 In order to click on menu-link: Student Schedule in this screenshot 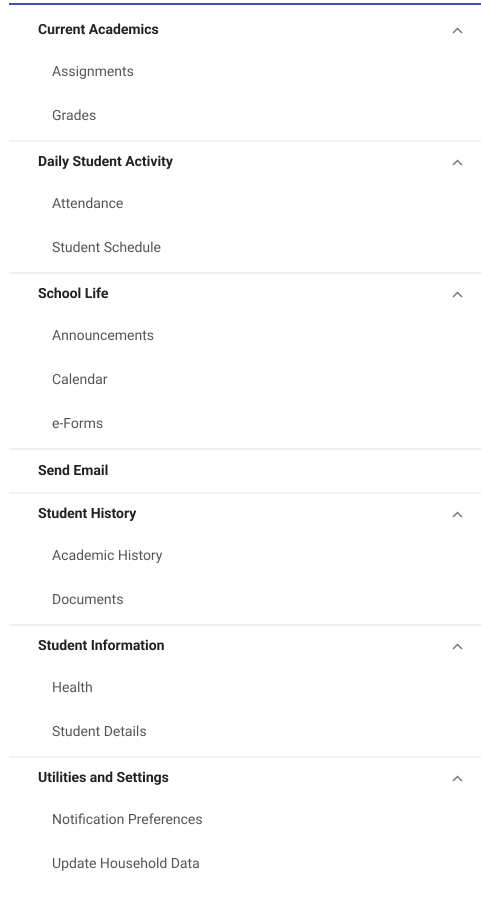, I will do `click(106, 248)`.